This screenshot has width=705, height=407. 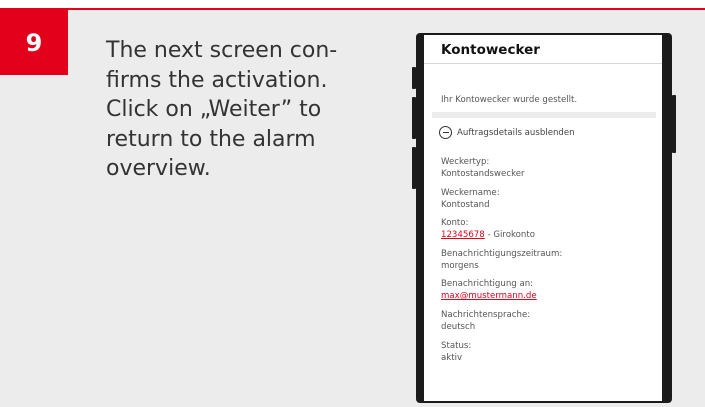 I want to click on alarm-name-label: Weckername:, so click(x=470, y=192).